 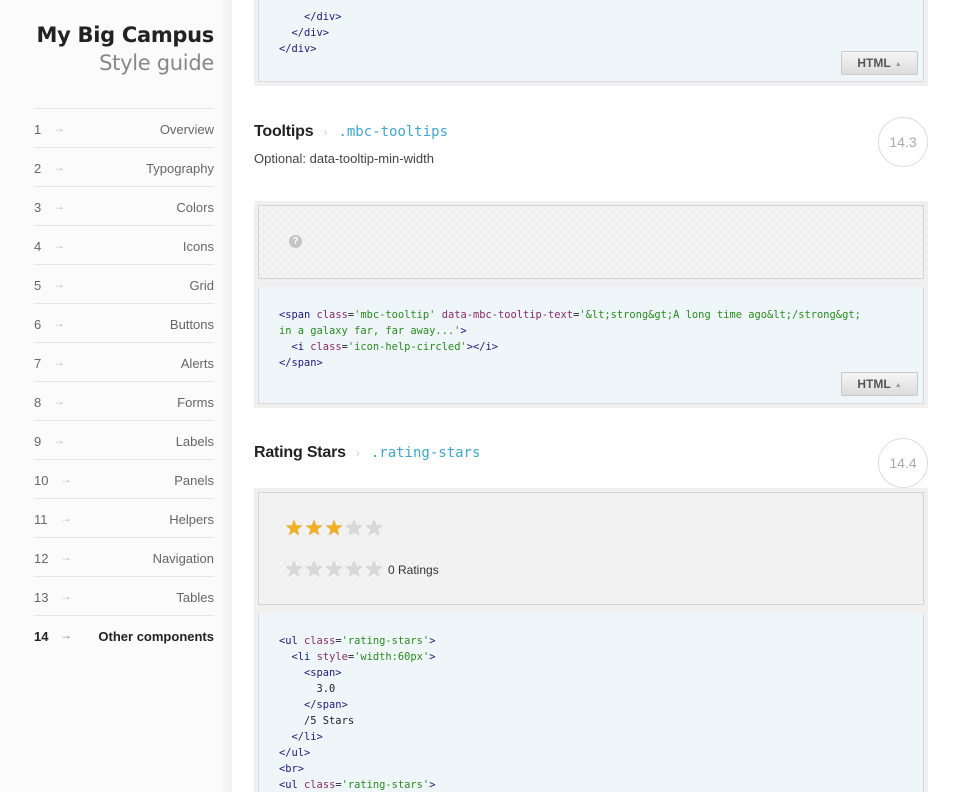 What do you see at coordinates (124, 400) in the screenshot?
I see `sidebar-item-forms: 8 → Forms` at bounding box center [124, 400].